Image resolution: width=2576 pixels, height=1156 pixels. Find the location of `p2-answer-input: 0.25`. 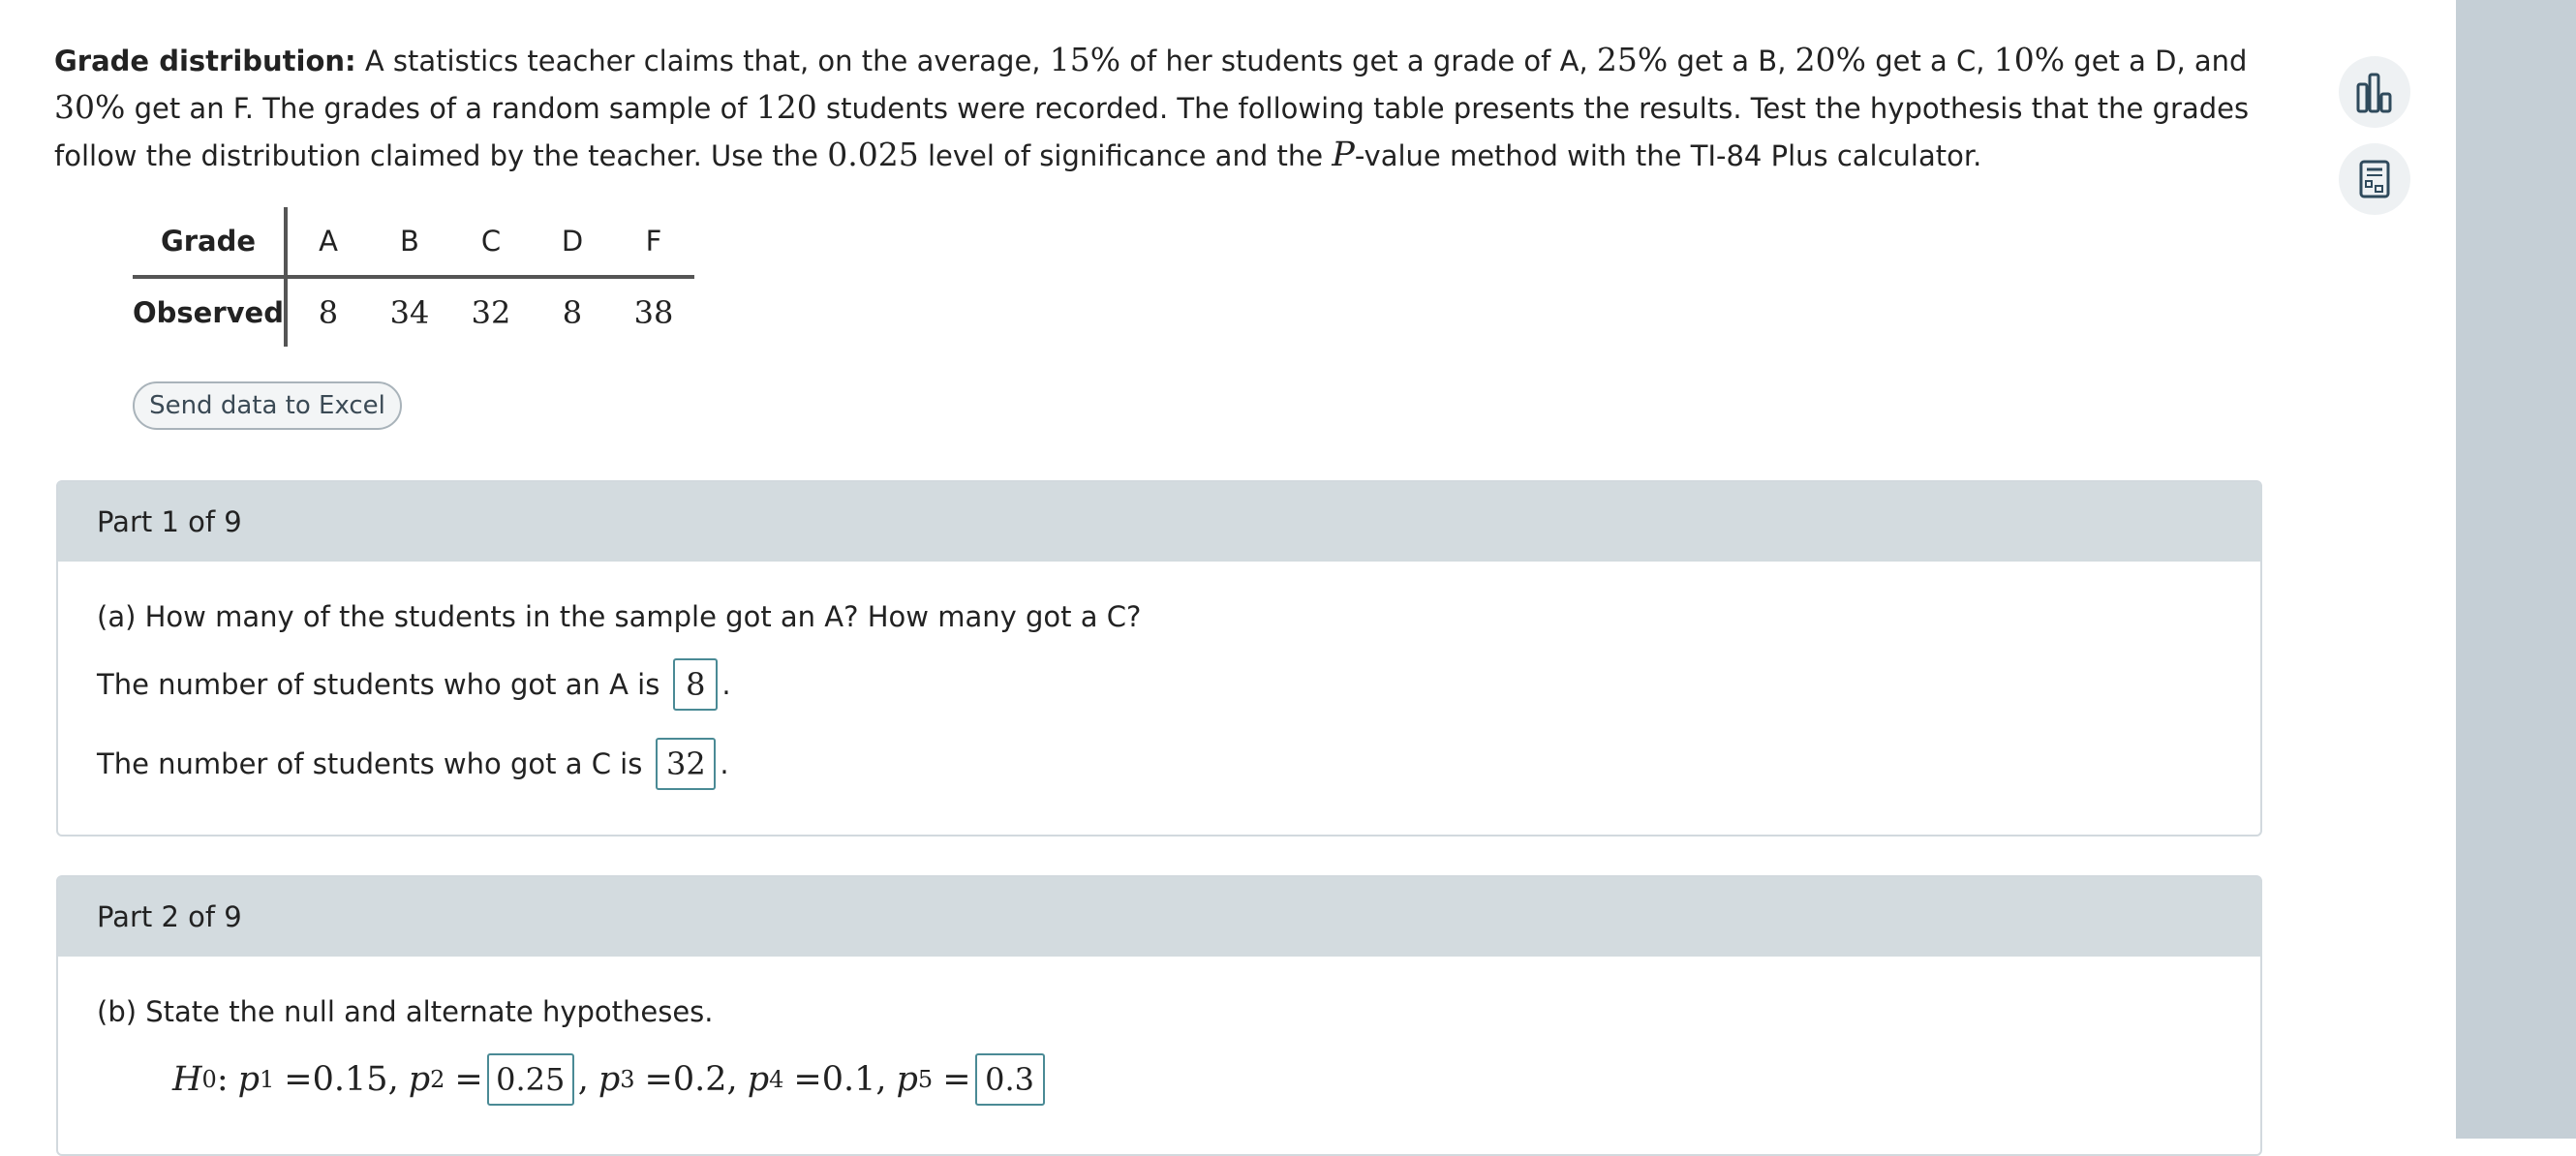

p2-answer-input: 0.25 is located at coordinates (530, 1079).